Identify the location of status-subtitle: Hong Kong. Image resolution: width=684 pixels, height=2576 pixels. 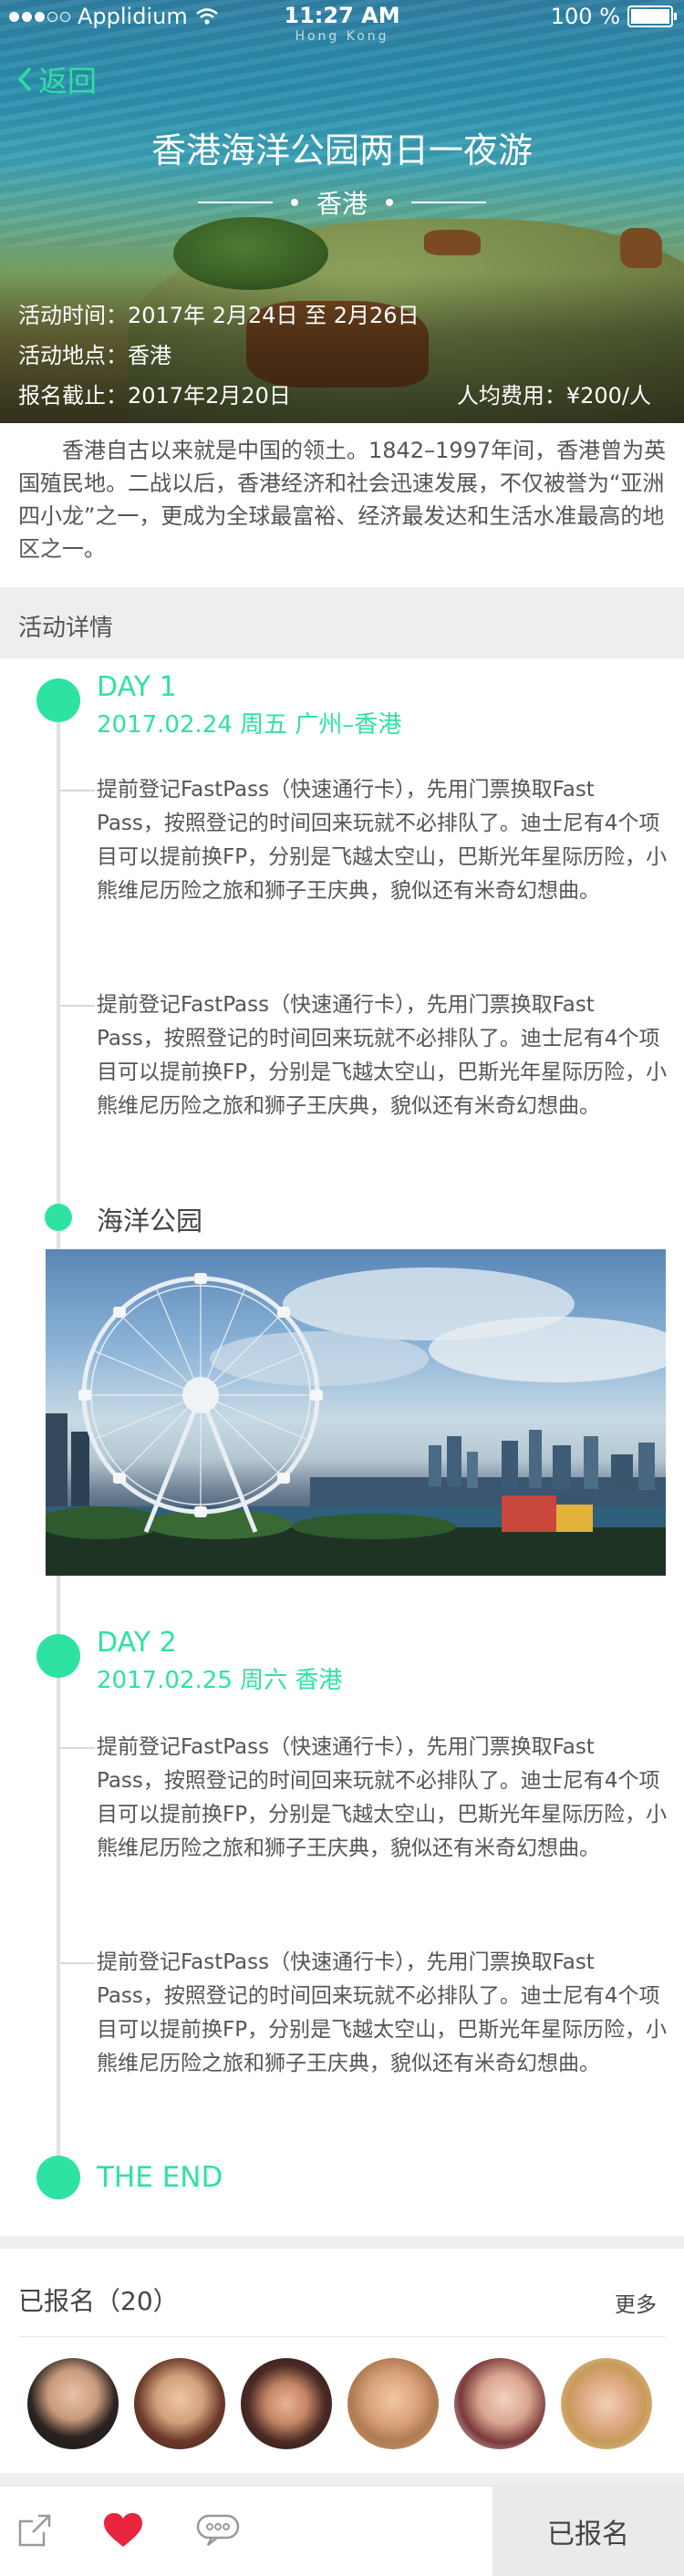
(342, 36).